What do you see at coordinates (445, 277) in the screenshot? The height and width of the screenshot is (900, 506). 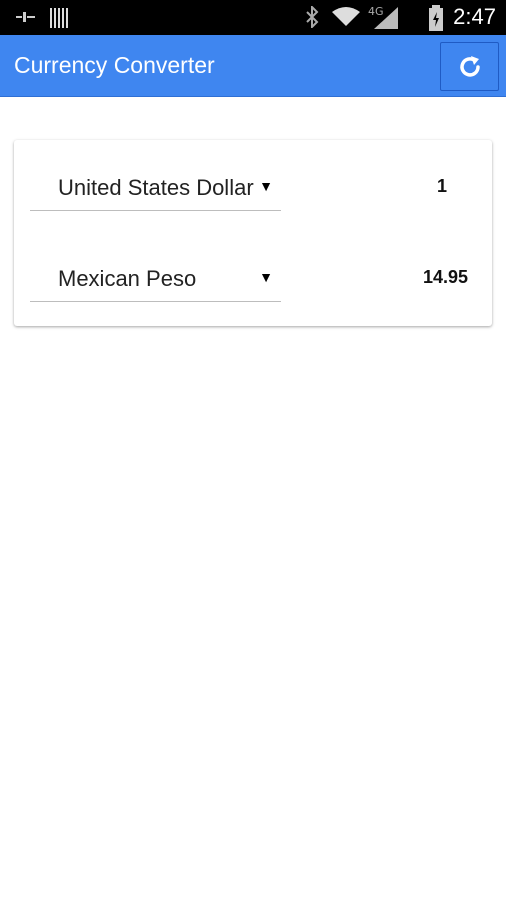 I see `to-amount-value: 14.95` at bounding box center [445, 277].